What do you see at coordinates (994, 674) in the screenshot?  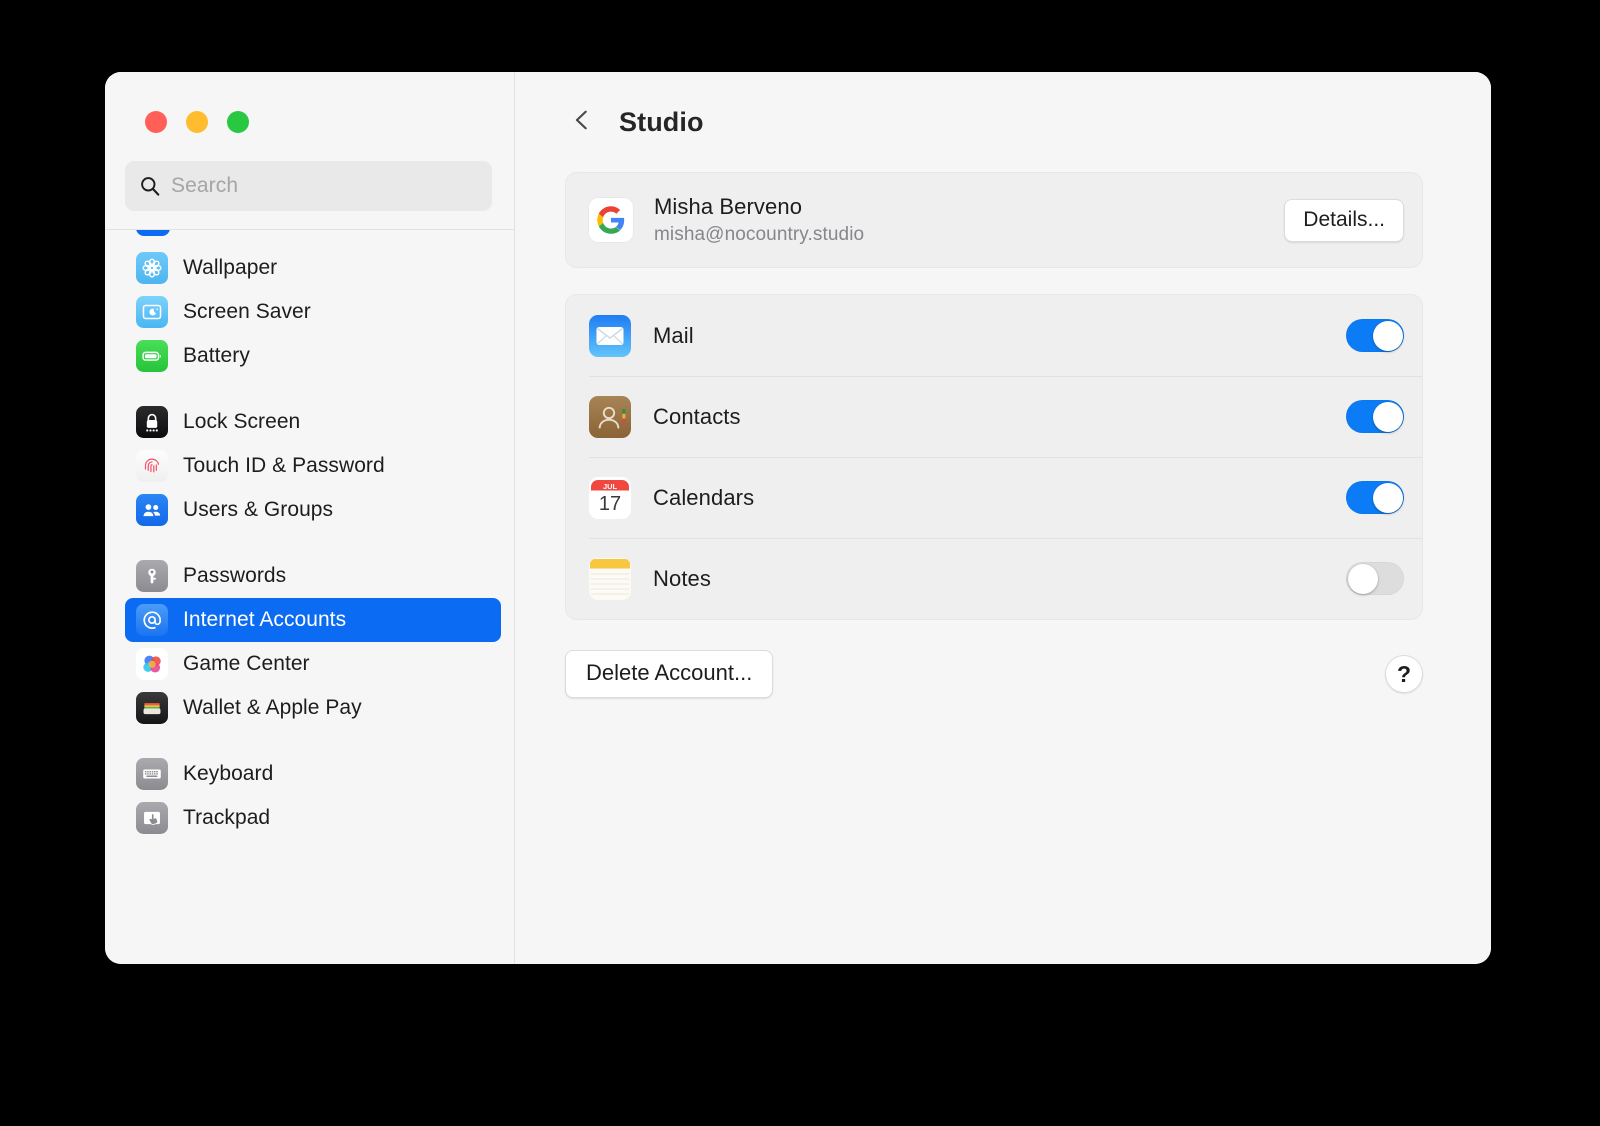 I see `footer-row: Delete Account... ?` at bounding box center [994, 674].